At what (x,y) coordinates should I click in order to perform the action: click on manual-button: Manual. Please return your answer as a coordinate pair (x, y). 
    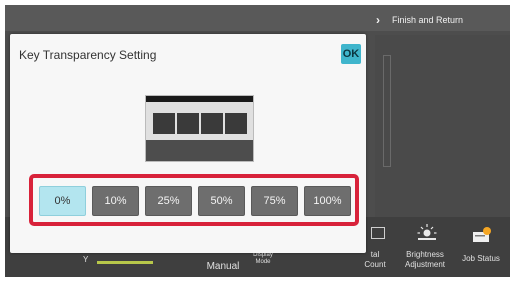
    Looking at the image, I should click on (223, 267).